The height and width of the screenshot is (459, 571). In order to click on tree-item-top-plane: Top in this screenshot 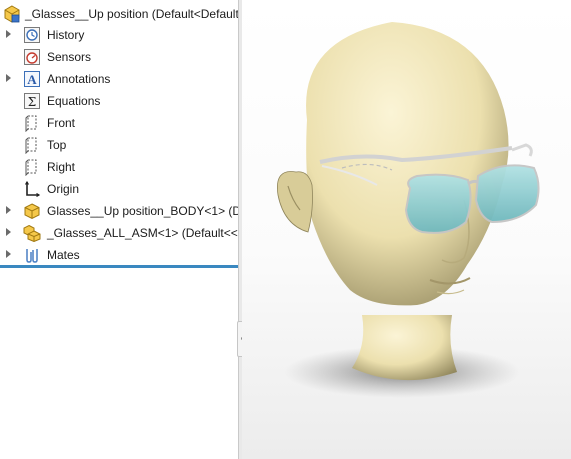, I will do `click(119, 145)`.